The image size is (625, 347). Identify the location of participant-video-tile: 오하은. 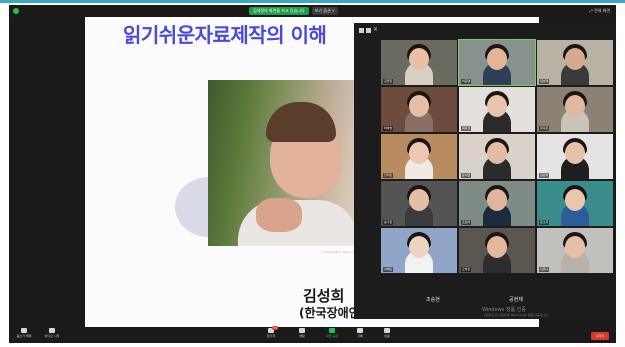
(497, 250).